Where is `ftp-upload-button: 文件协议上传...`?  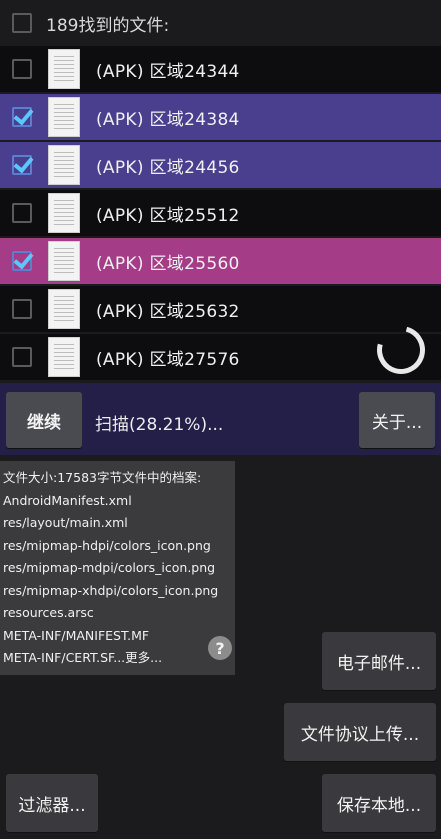 ftp-upload-button: 文件协议上传... is located at coordinates (360, 732).